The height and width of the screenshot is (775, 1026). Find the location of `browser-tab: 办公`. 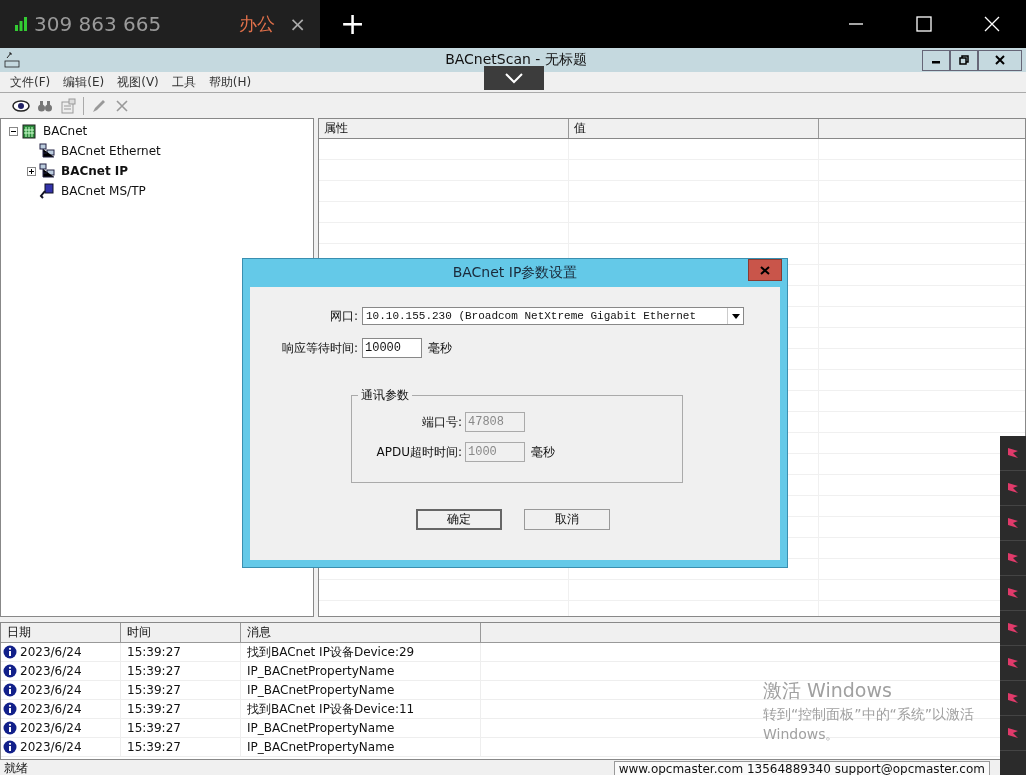

browser-tab: 办公 is located at coordinates (257, 24).